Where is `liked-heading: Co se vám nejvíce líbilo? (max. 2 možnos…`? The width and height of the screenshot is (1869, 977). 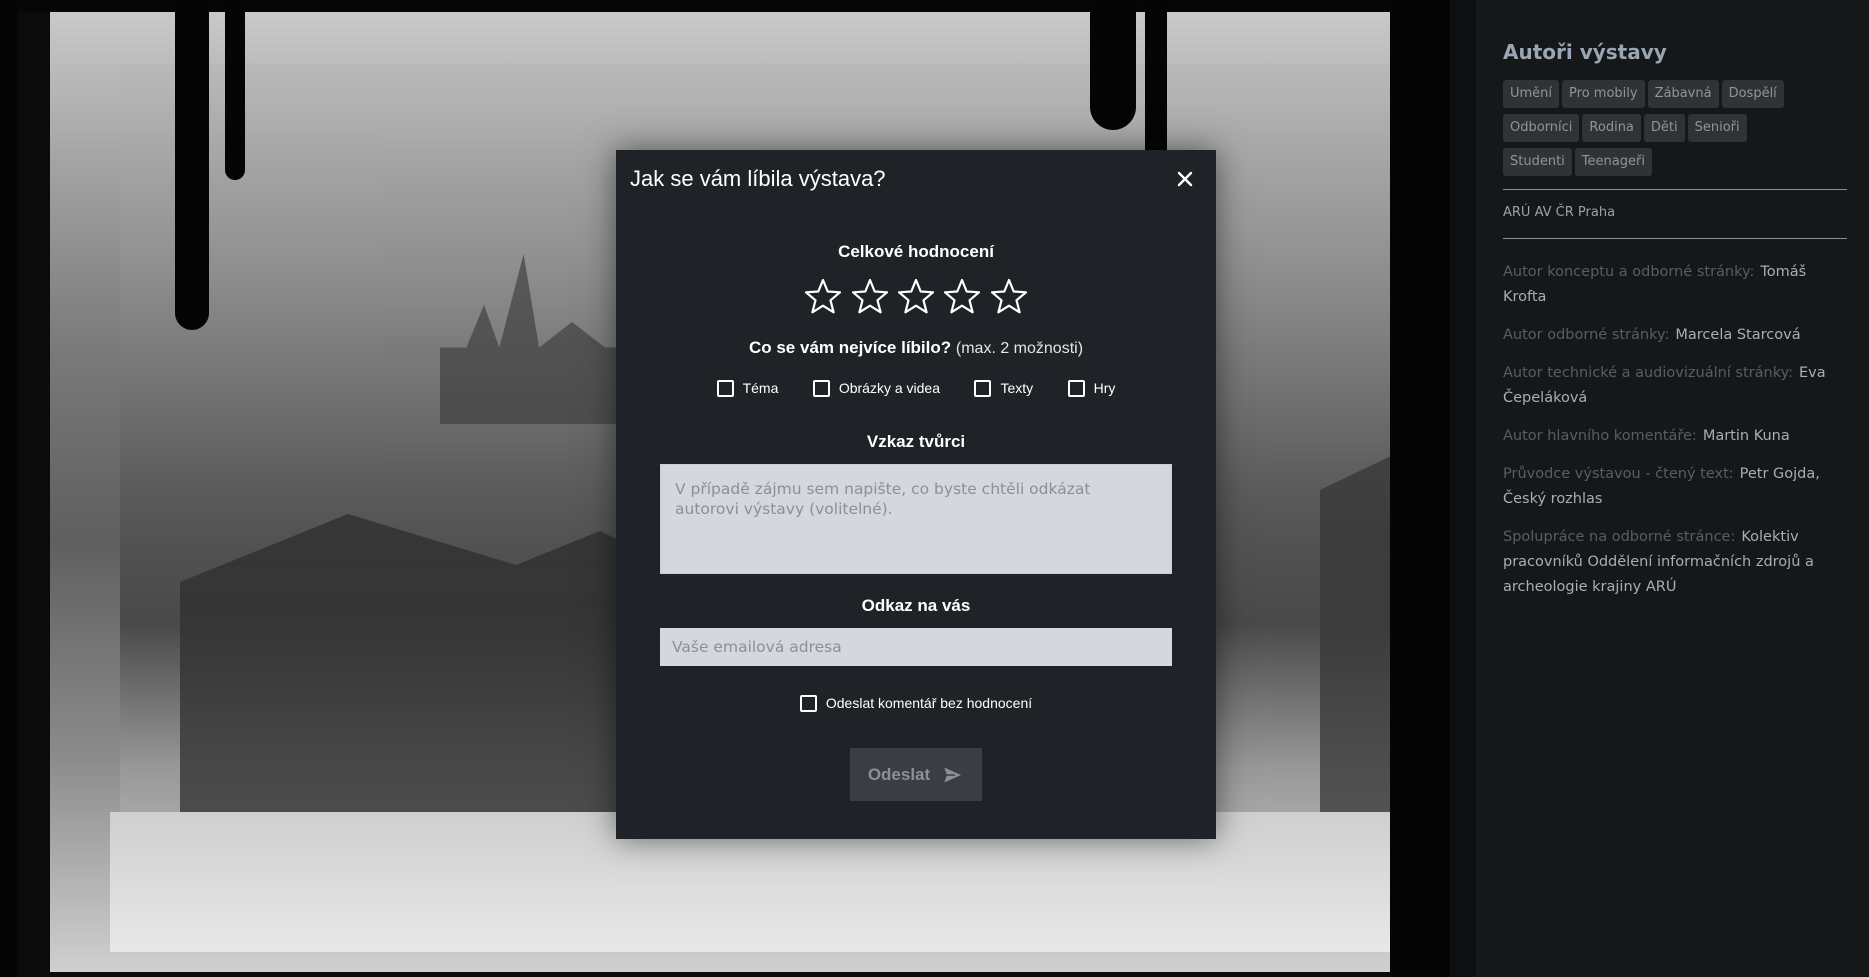 liked-heading: Co se vám nejvíce líbilo? (max. 2 možnos… is located at coordinates (916, 348).